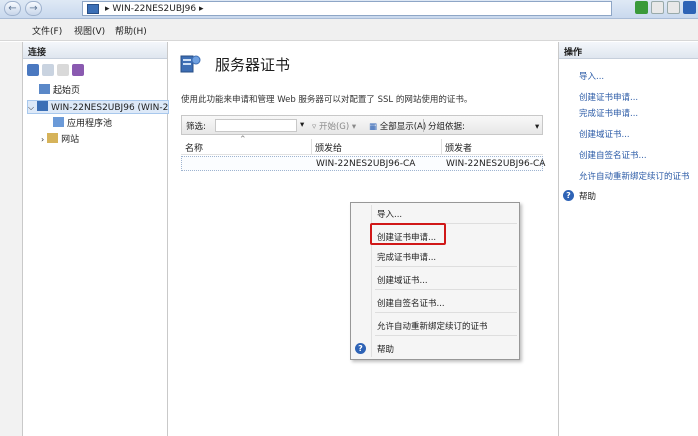 Image resolution: width=698 pixels, height=436 pixels. I want to click on back-button: ←, so click(12, 8).